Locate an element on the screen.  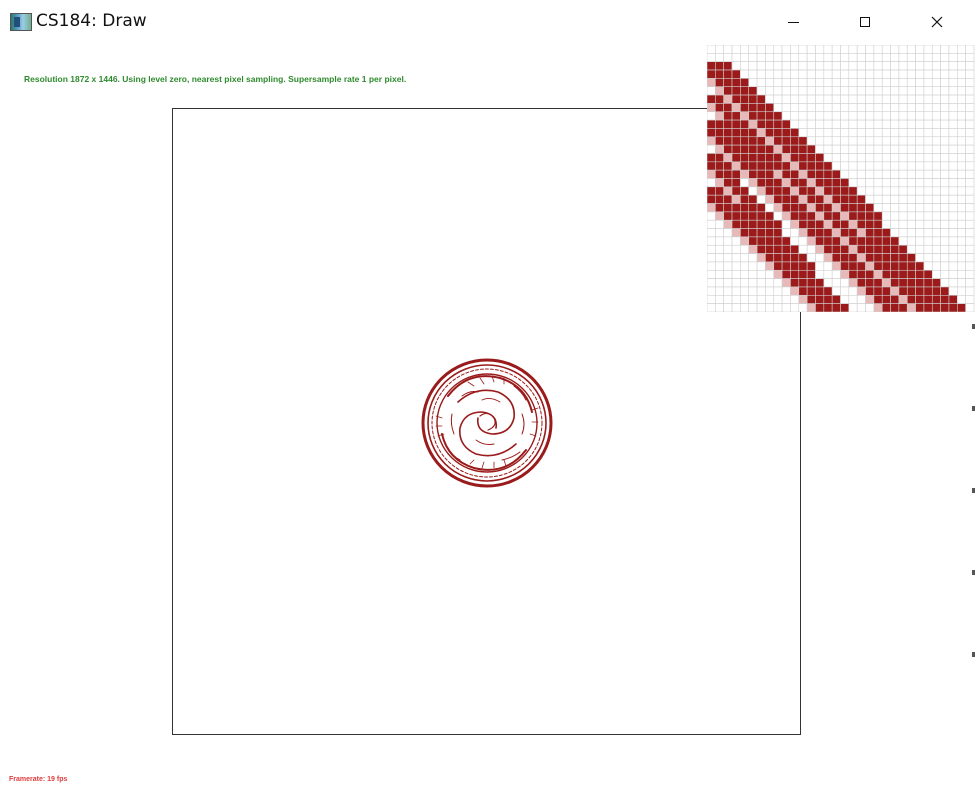
minimize-button is located at coordinates (794, 22).